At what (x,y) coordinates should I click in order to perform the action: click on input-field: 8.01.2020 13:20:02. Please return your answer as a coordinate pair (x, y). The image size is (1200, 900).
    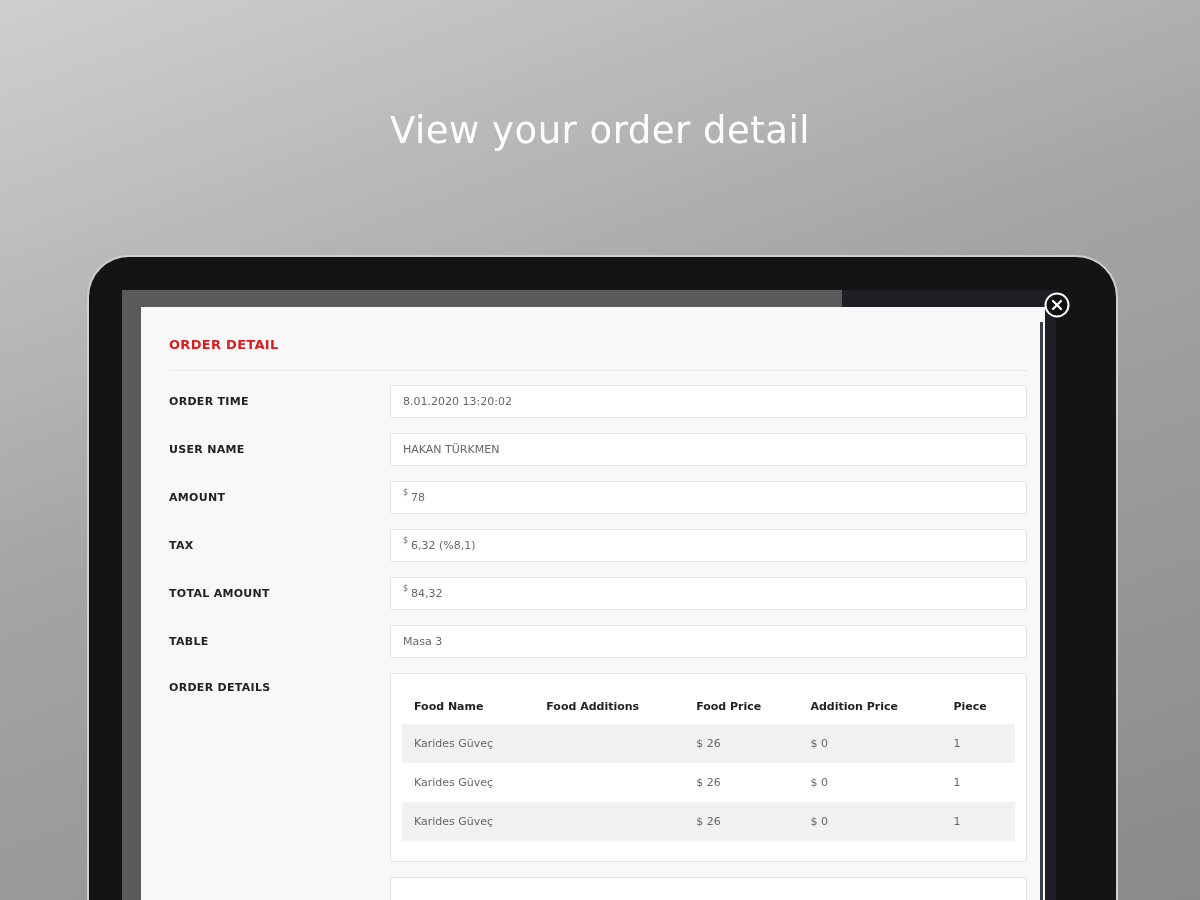
    Looking at the image, I should click on (708, 401).